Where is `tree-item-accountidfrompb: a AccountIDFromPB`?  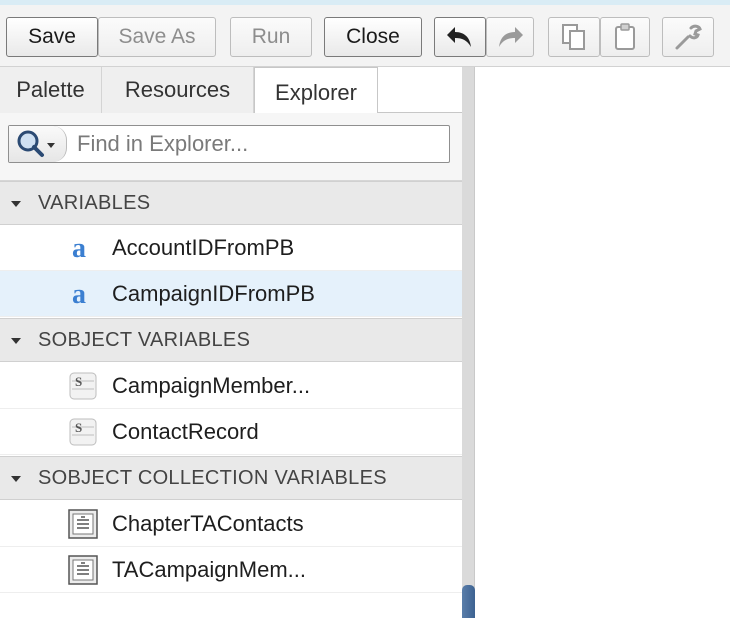
tree-item-accountidfrompb: a AccountIDFromPB is located at coordinates (231, 248).